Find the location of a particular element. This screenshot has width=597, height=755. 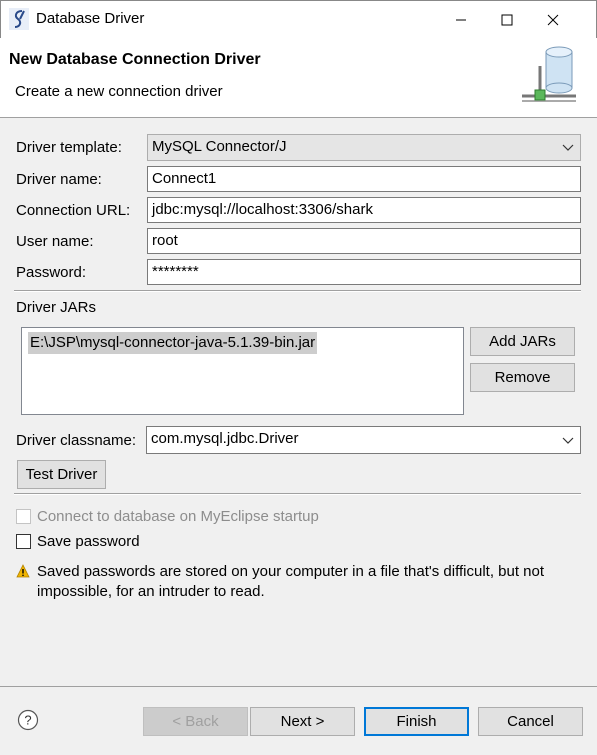

myeclipse-app-icon is located at coordinates (19, 19).